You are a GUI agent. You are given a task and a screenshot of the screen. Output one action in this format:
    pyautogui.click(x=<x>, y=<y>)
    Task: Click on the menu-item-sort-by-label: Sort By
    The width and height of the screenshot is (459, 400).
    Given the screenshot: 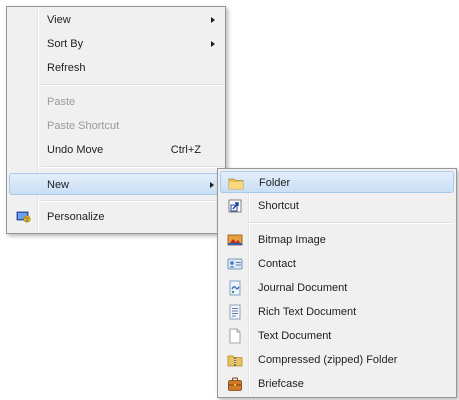 What is the action you would take?
    pyautogui.click(x=65, y=44)
    